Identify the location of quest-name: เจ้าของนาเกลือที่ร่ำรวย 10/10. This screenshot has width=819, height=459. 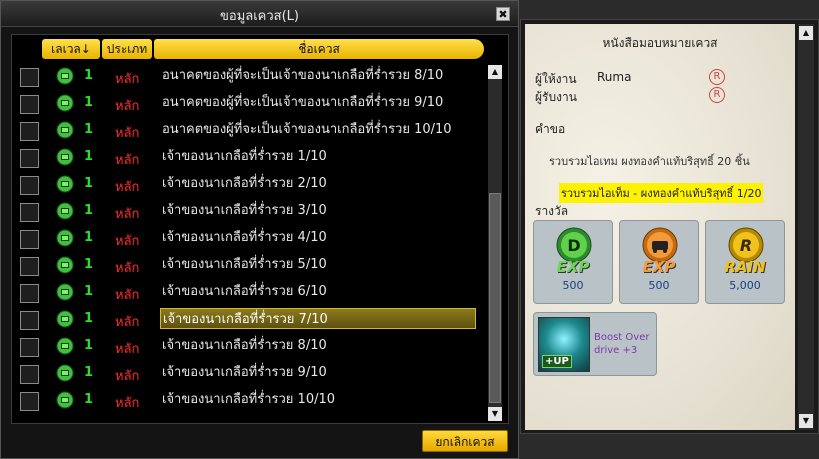
(318, 399).